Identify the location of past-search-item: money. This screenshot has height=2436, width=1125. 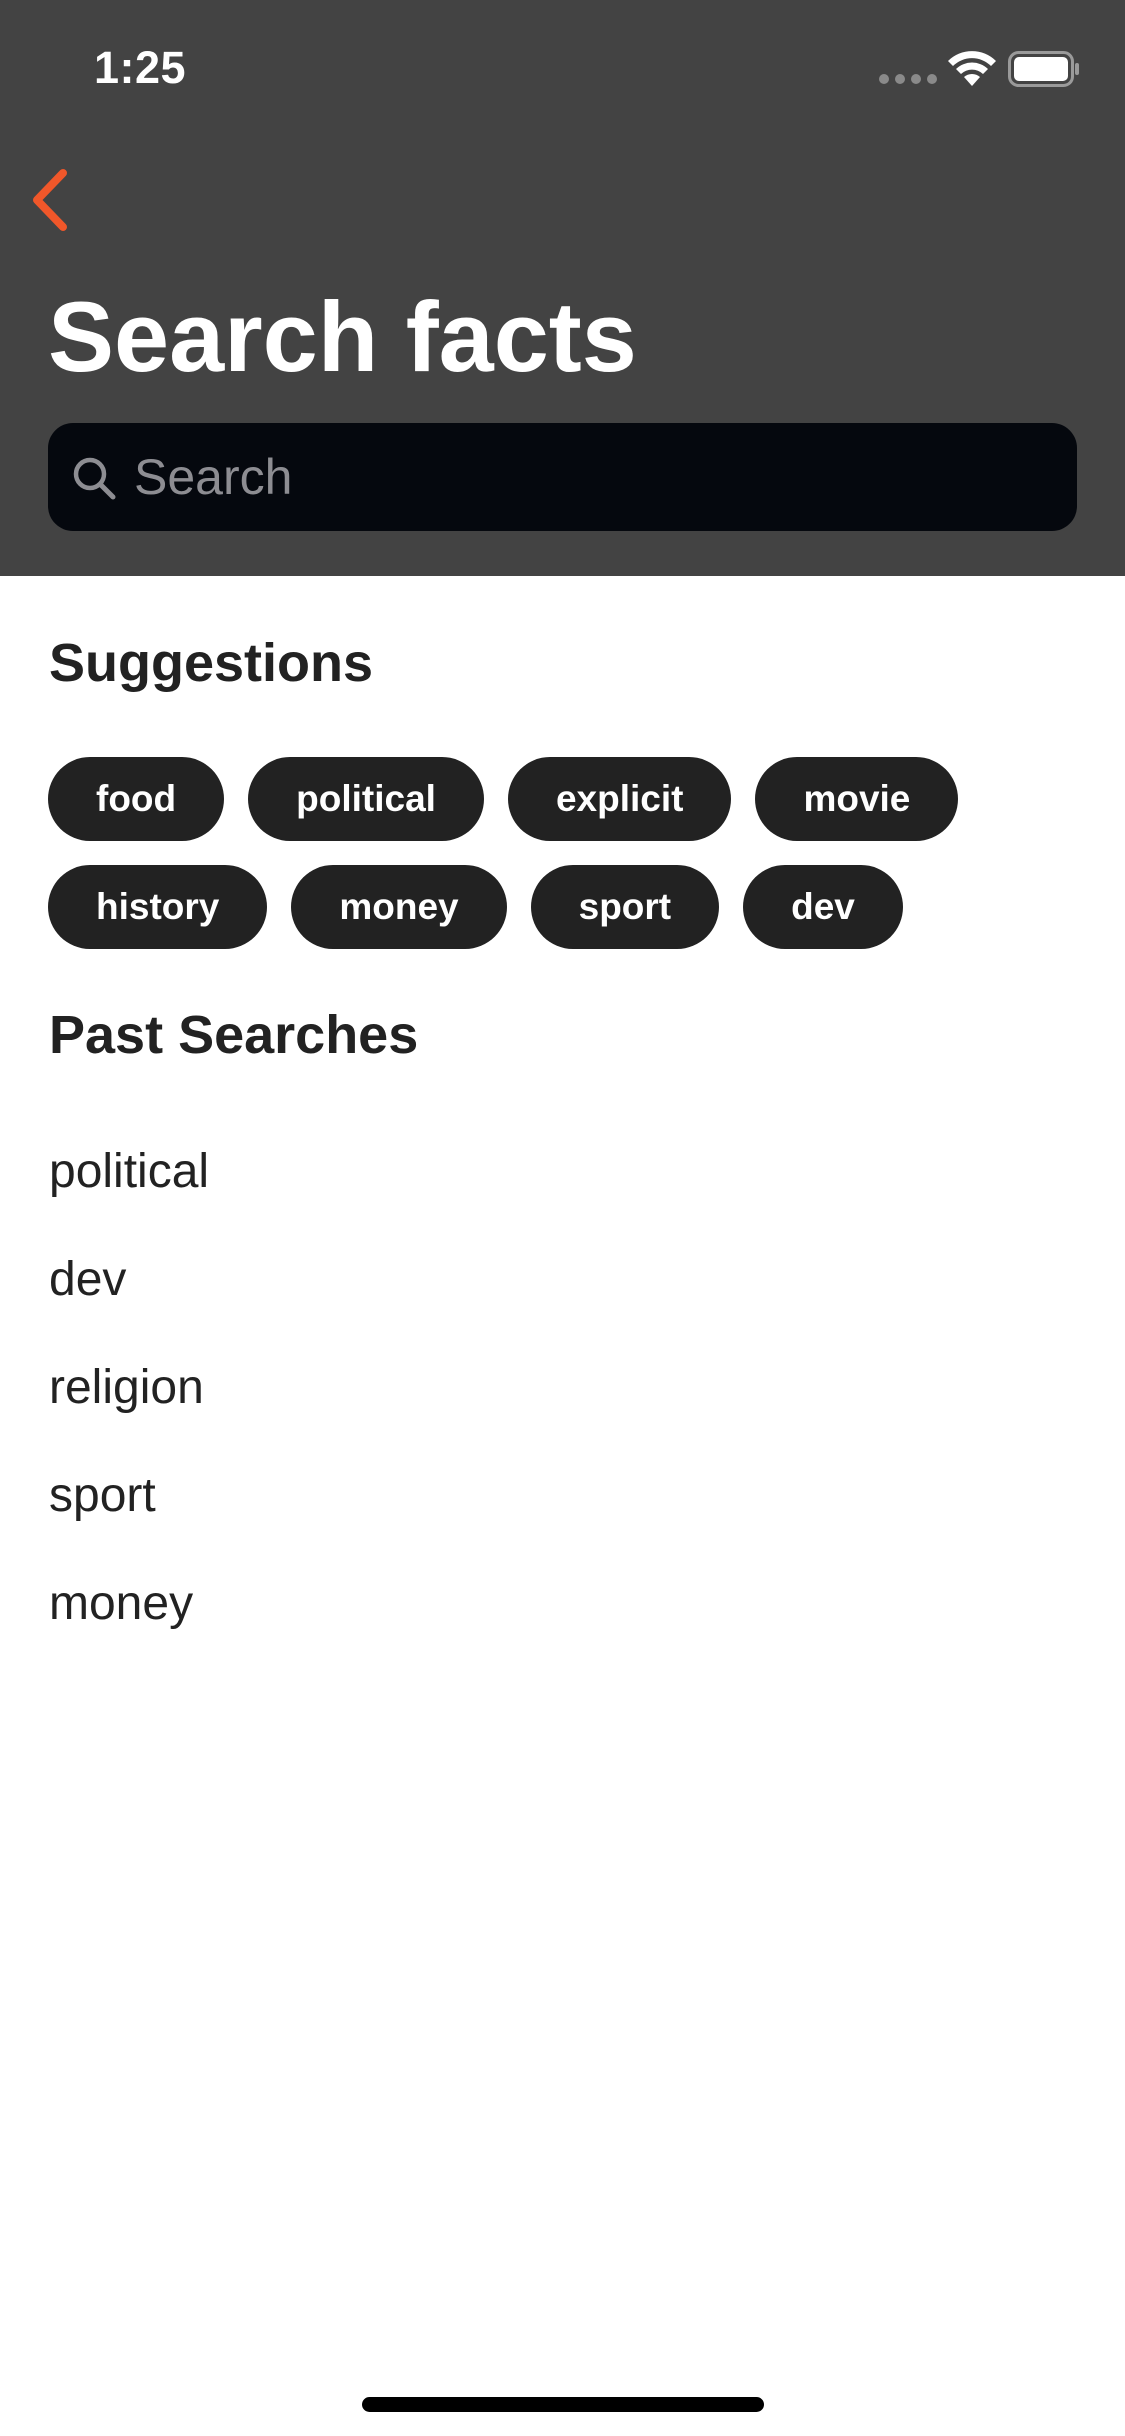
(564, 1603).